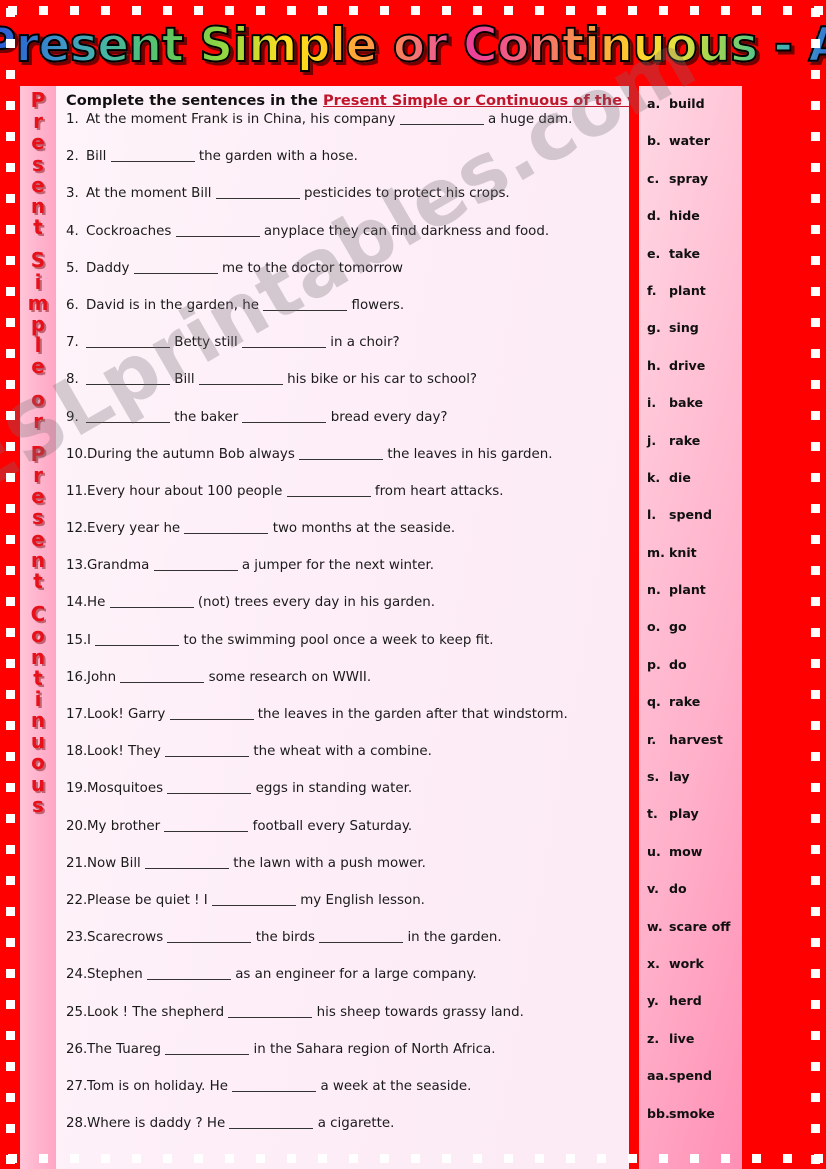  I want to click on question-text-pre: Stephen, so click(117, 975).